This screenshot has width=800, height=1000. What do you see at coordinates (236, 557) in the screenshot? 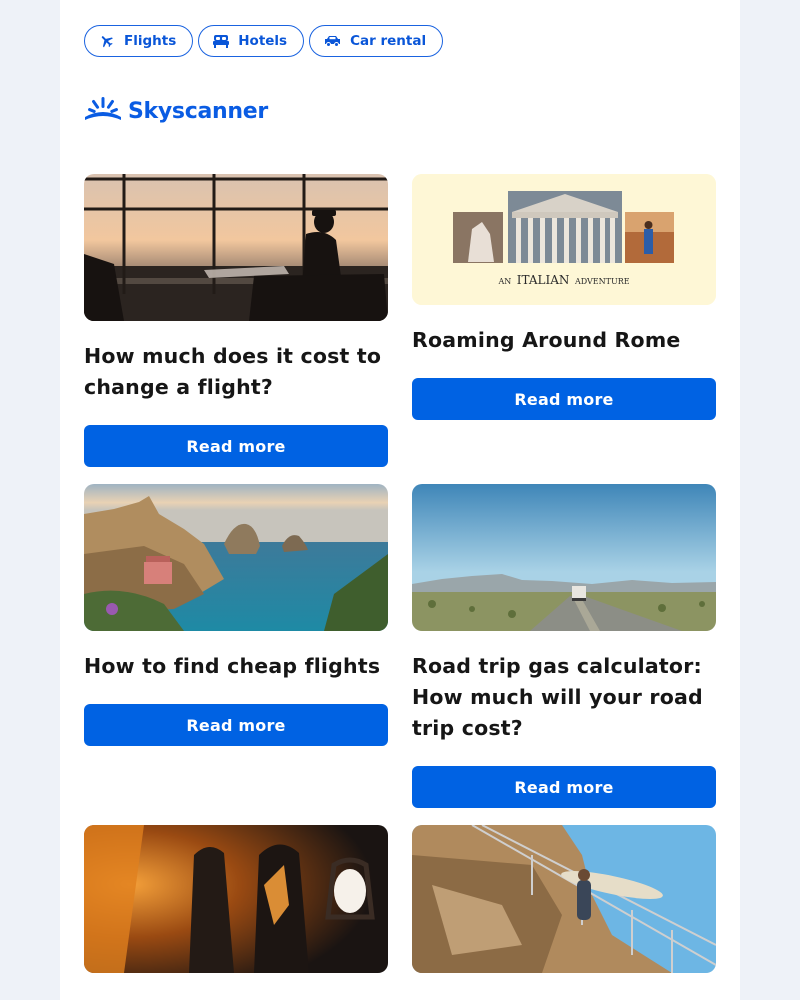
I see `coastline-photo` at bounding box center [236, 557].